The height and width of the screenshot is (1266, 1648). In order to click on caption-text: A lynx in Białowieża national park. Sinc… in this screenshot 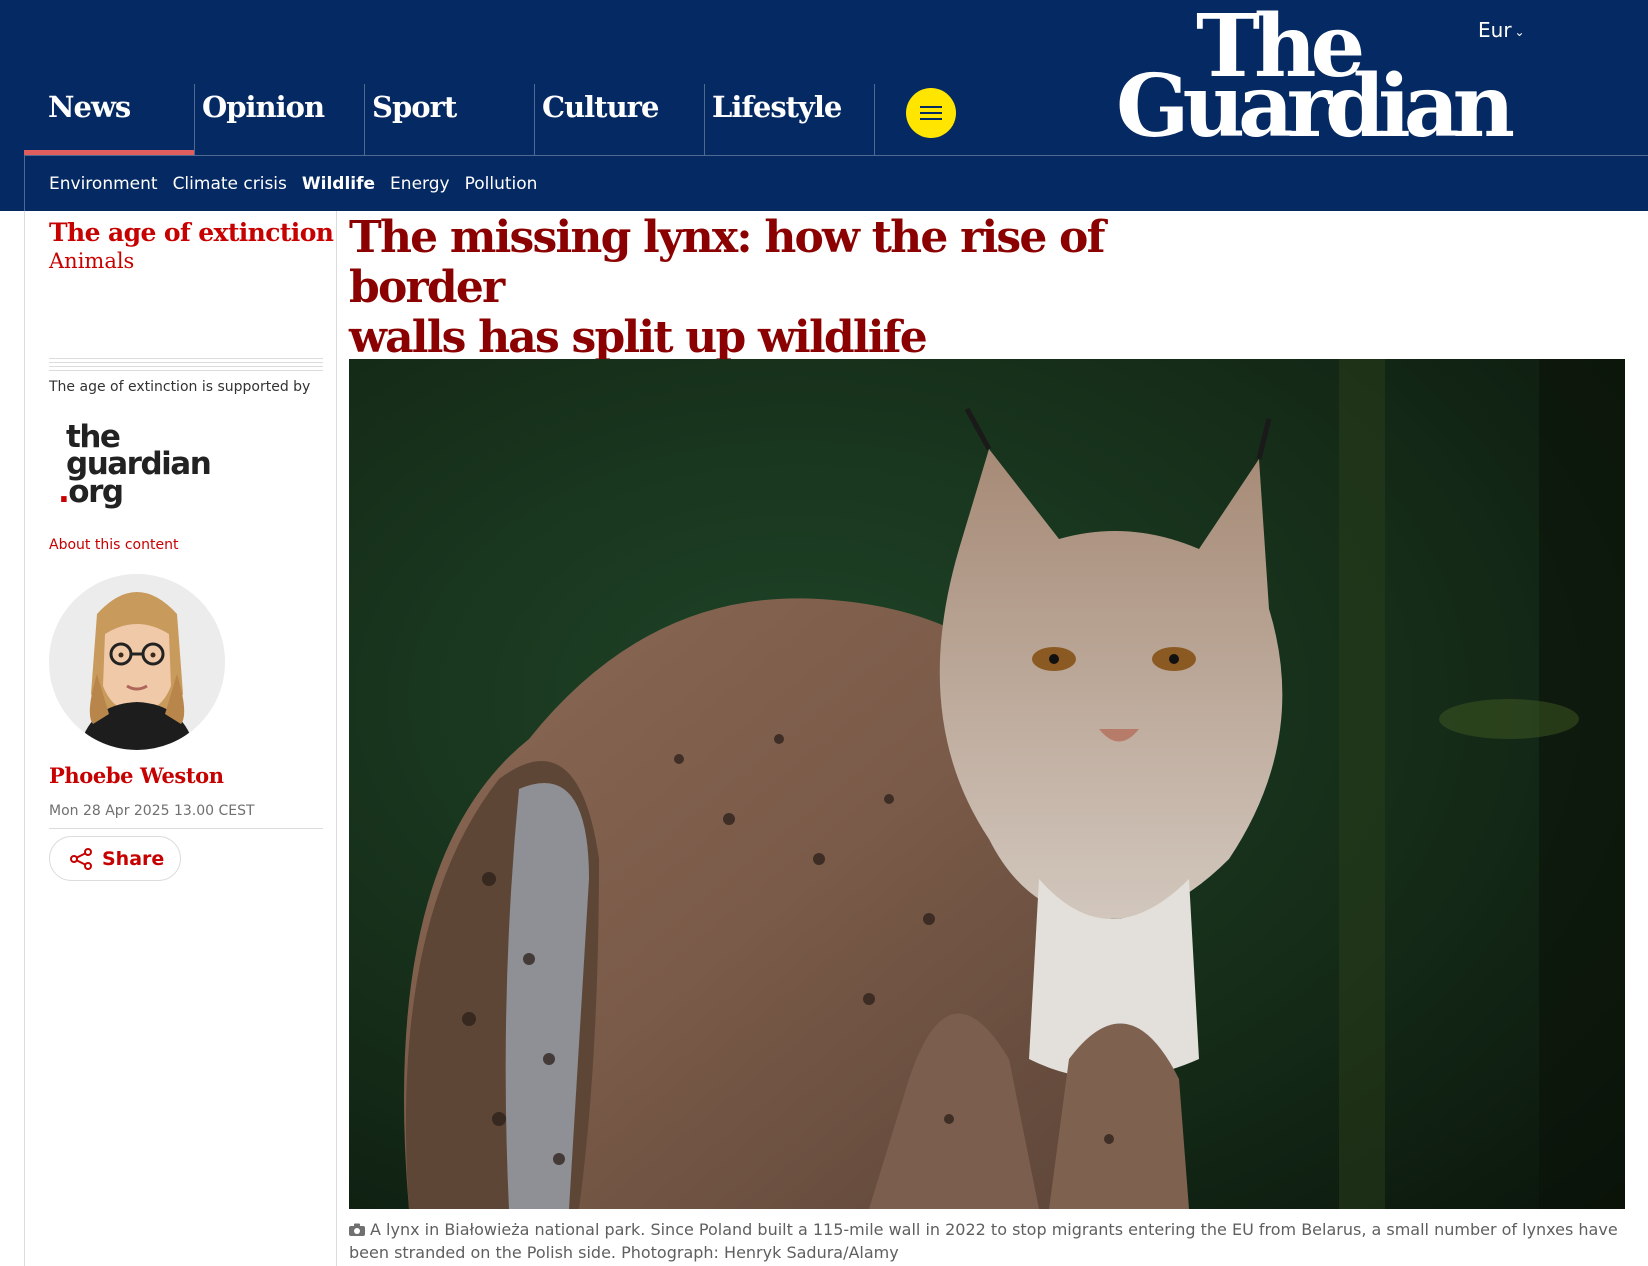, I will do `click(983, 1241)`.